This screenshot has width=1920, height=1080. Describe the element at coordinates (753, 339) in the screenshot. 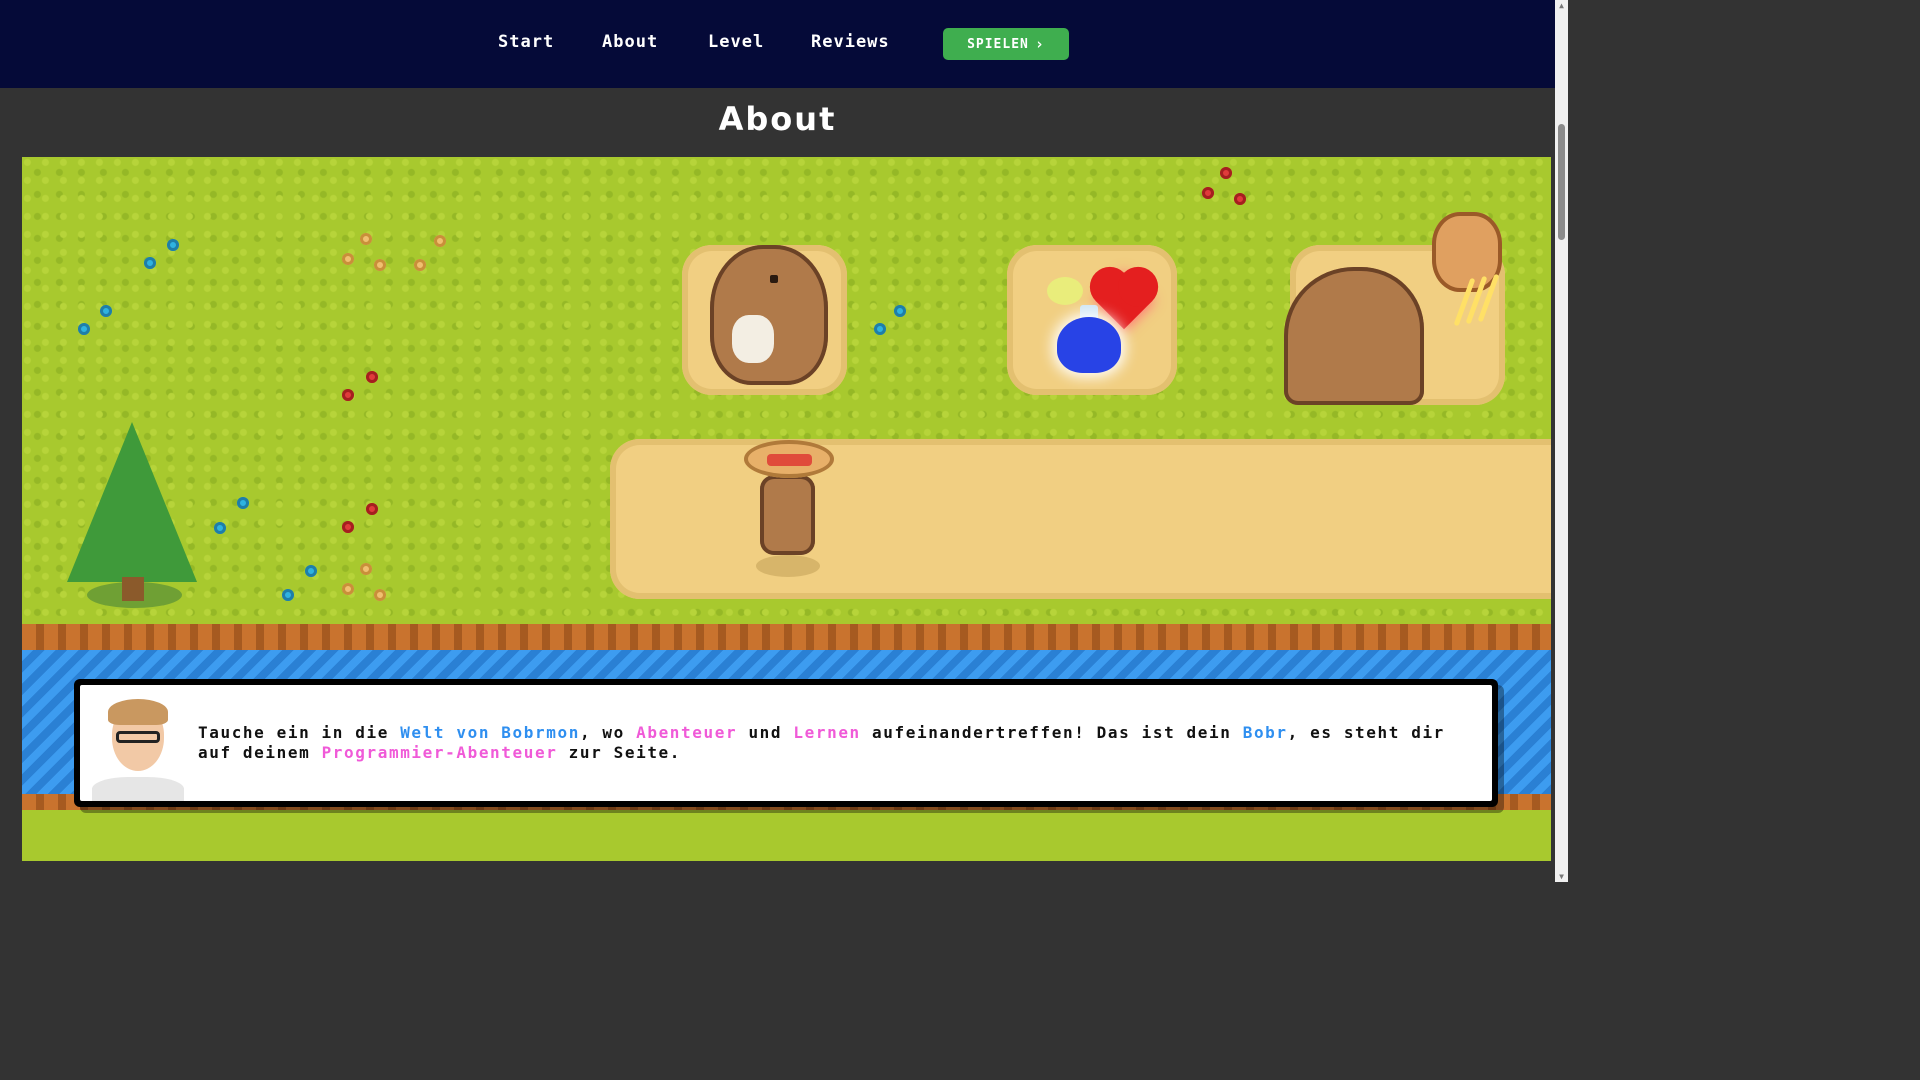

I see `capybara-belly` at that location.